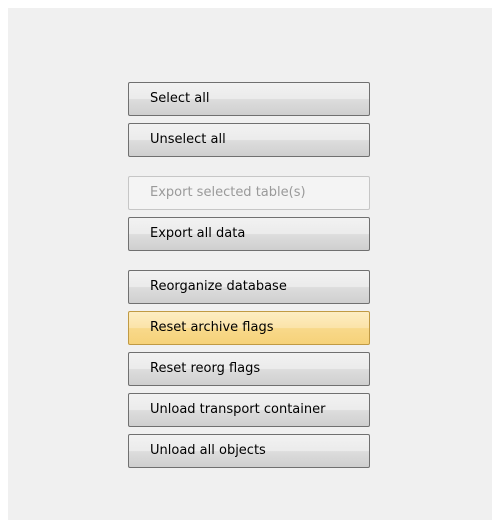 The height and width of the screenshot is (520, 492). What do you see at coordinates (249, 287) in the screenshot?
I see `reorganize-database-button: Reorganize database` at bounding box center [249, 287].